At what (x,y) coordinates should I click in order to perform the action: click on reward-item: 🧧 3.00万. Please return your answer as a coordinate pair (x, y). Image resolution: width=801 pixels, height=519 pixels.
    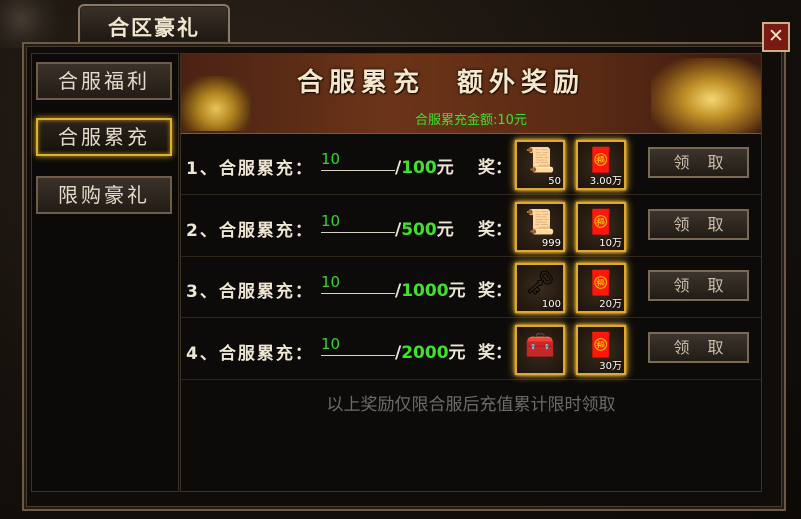
    Looking at the image, I should click on (601, 165).